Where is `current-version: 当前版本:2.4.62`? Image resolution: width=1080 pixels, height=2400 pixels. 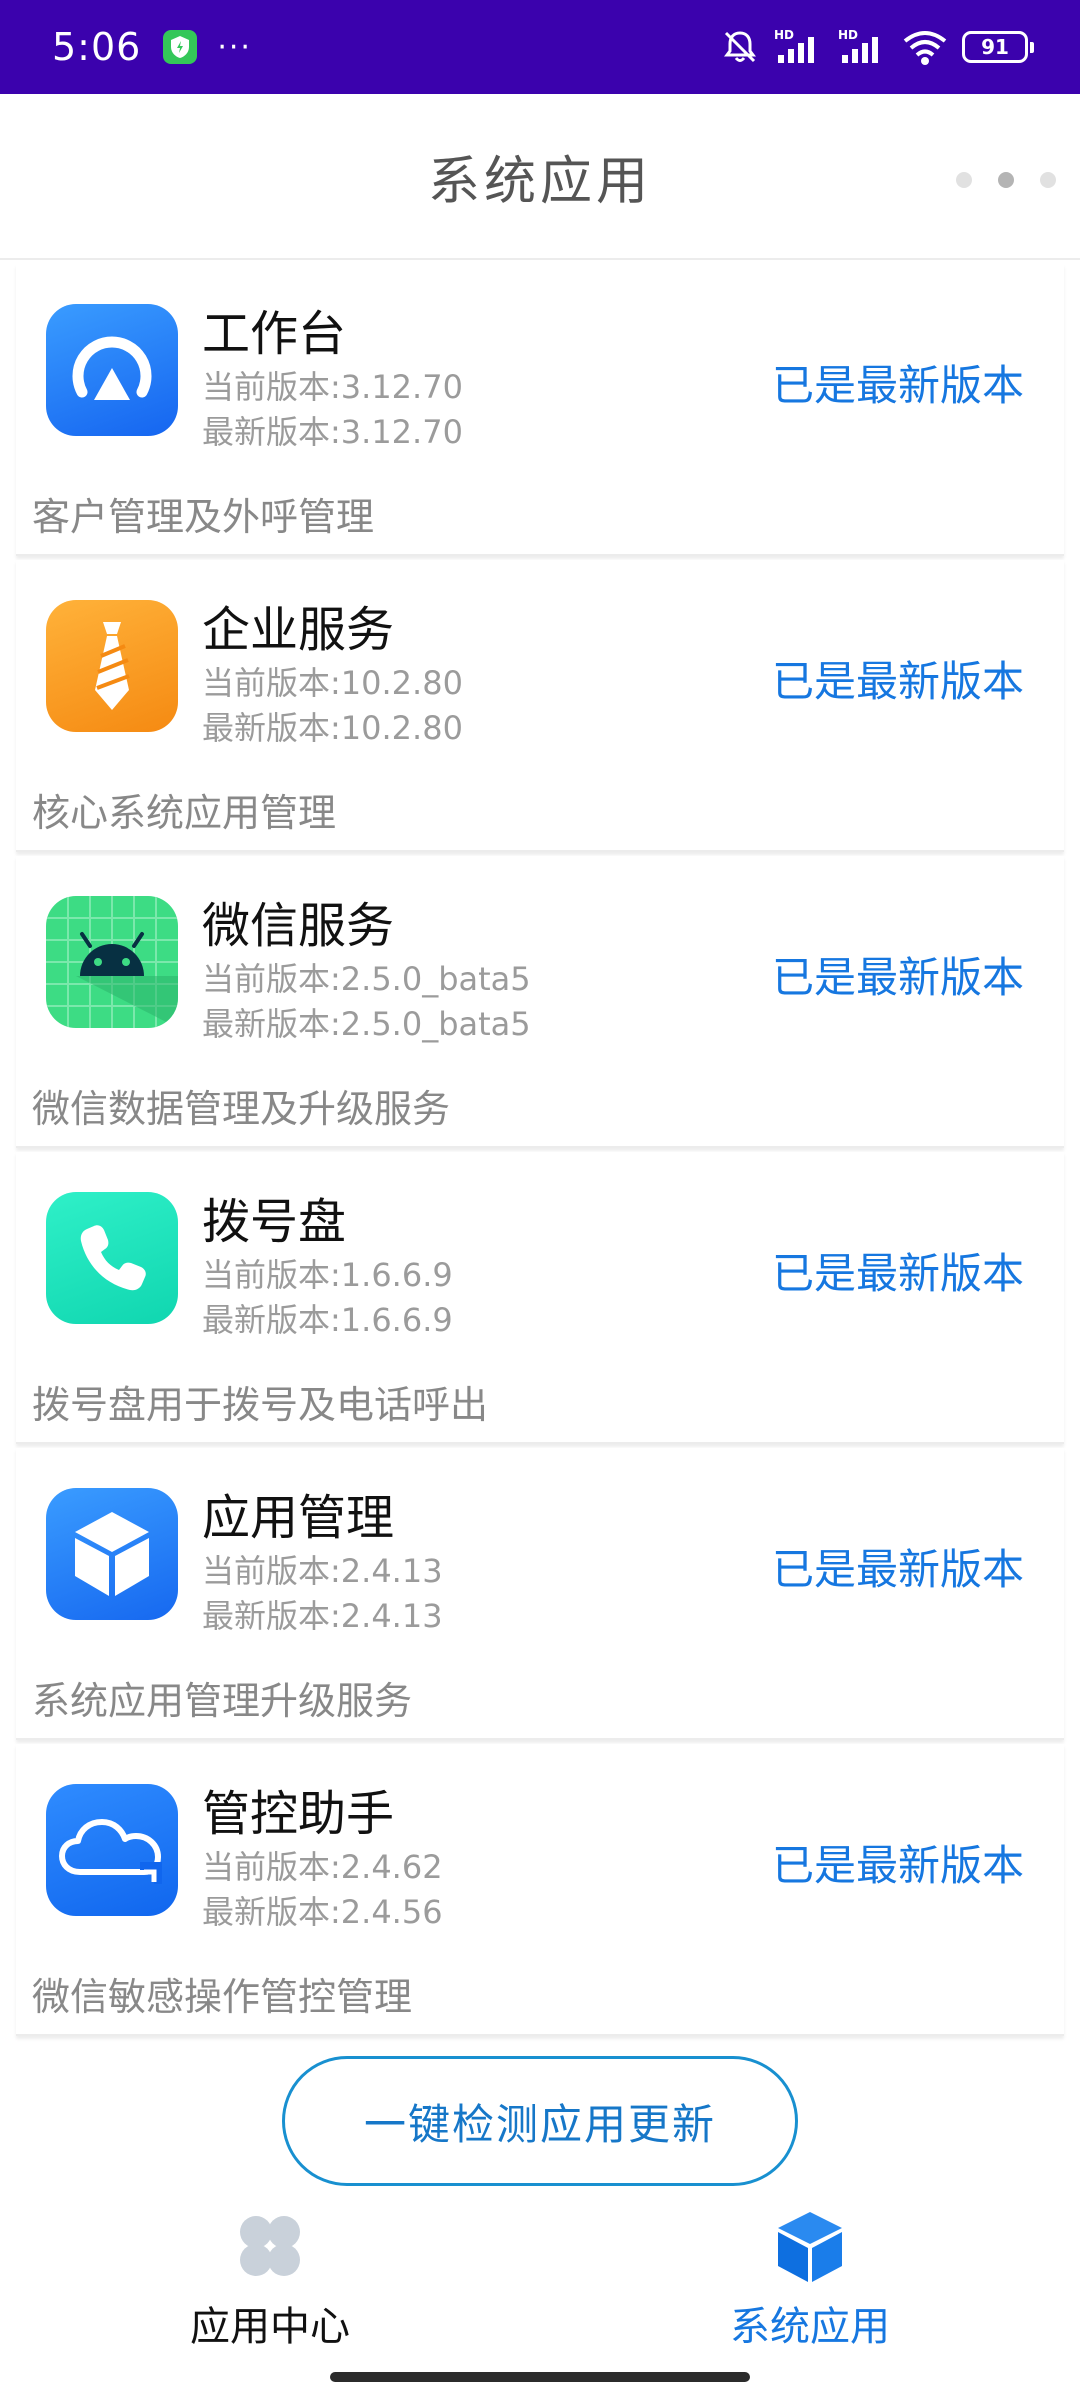
current-version: 当前版本:2.4.62 is located at coordinates (322, 1867).